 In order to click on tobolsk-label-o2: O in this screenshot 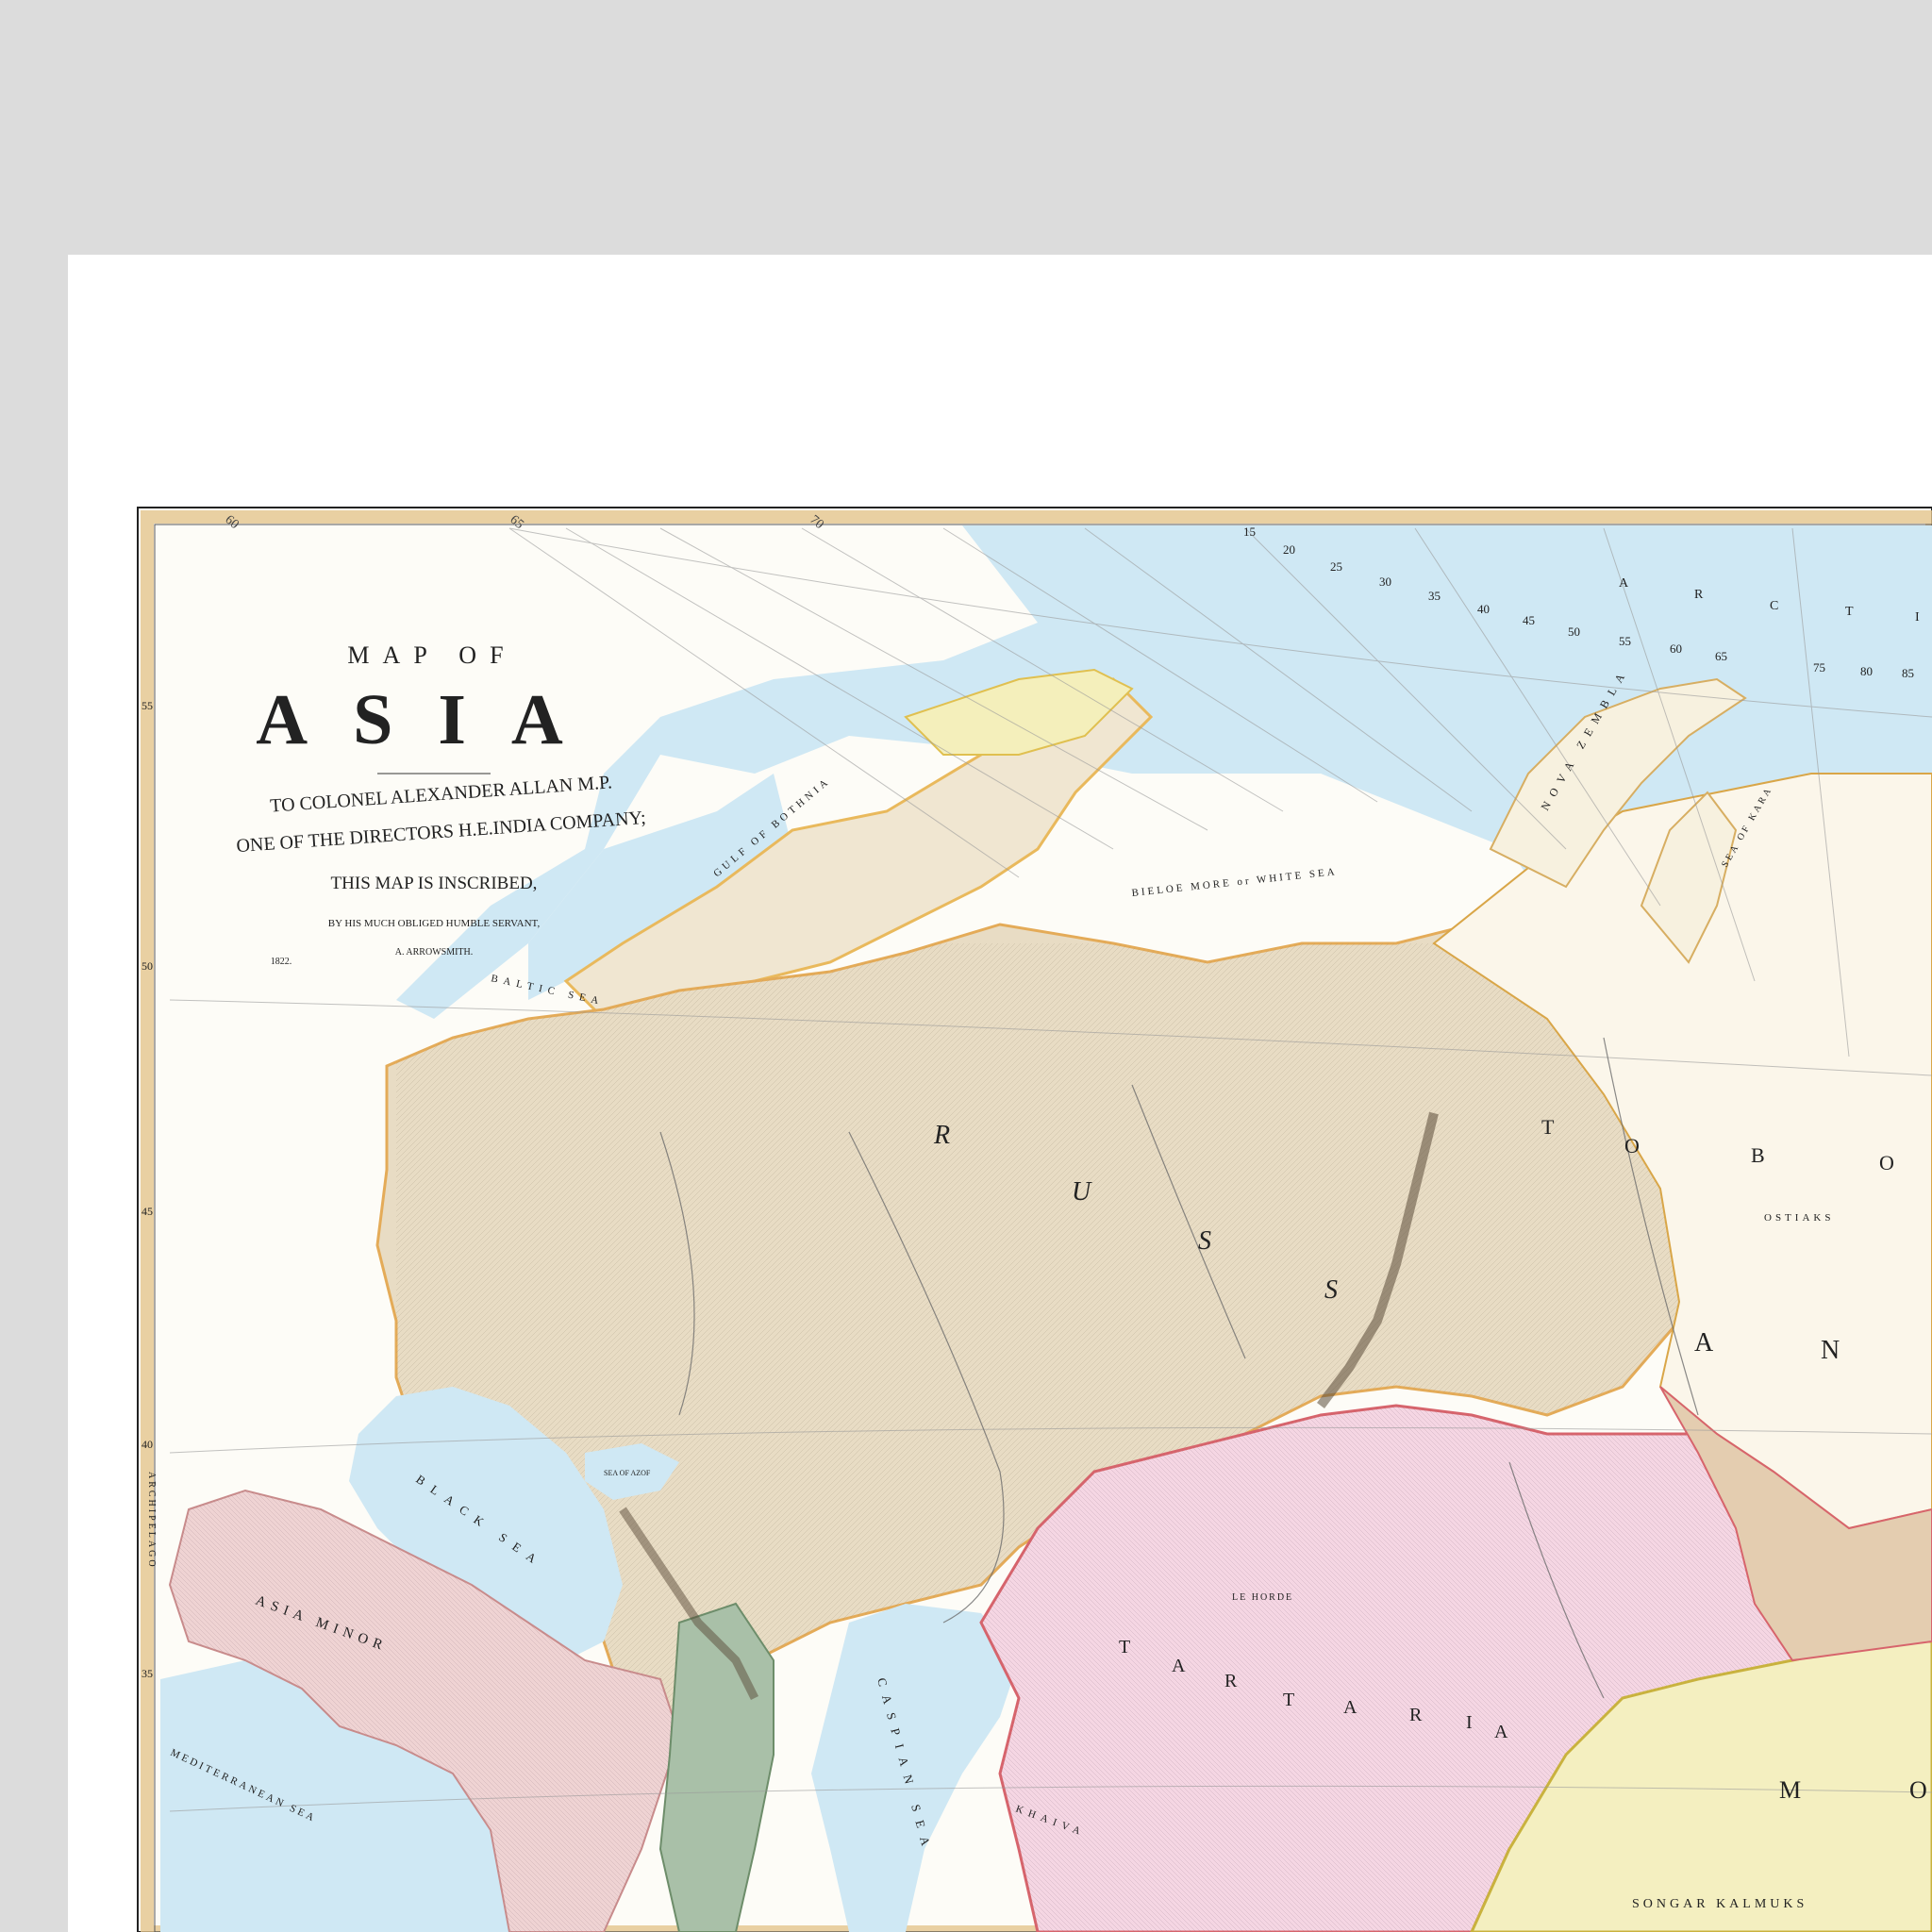, I will do `click(1887, 1162)`.